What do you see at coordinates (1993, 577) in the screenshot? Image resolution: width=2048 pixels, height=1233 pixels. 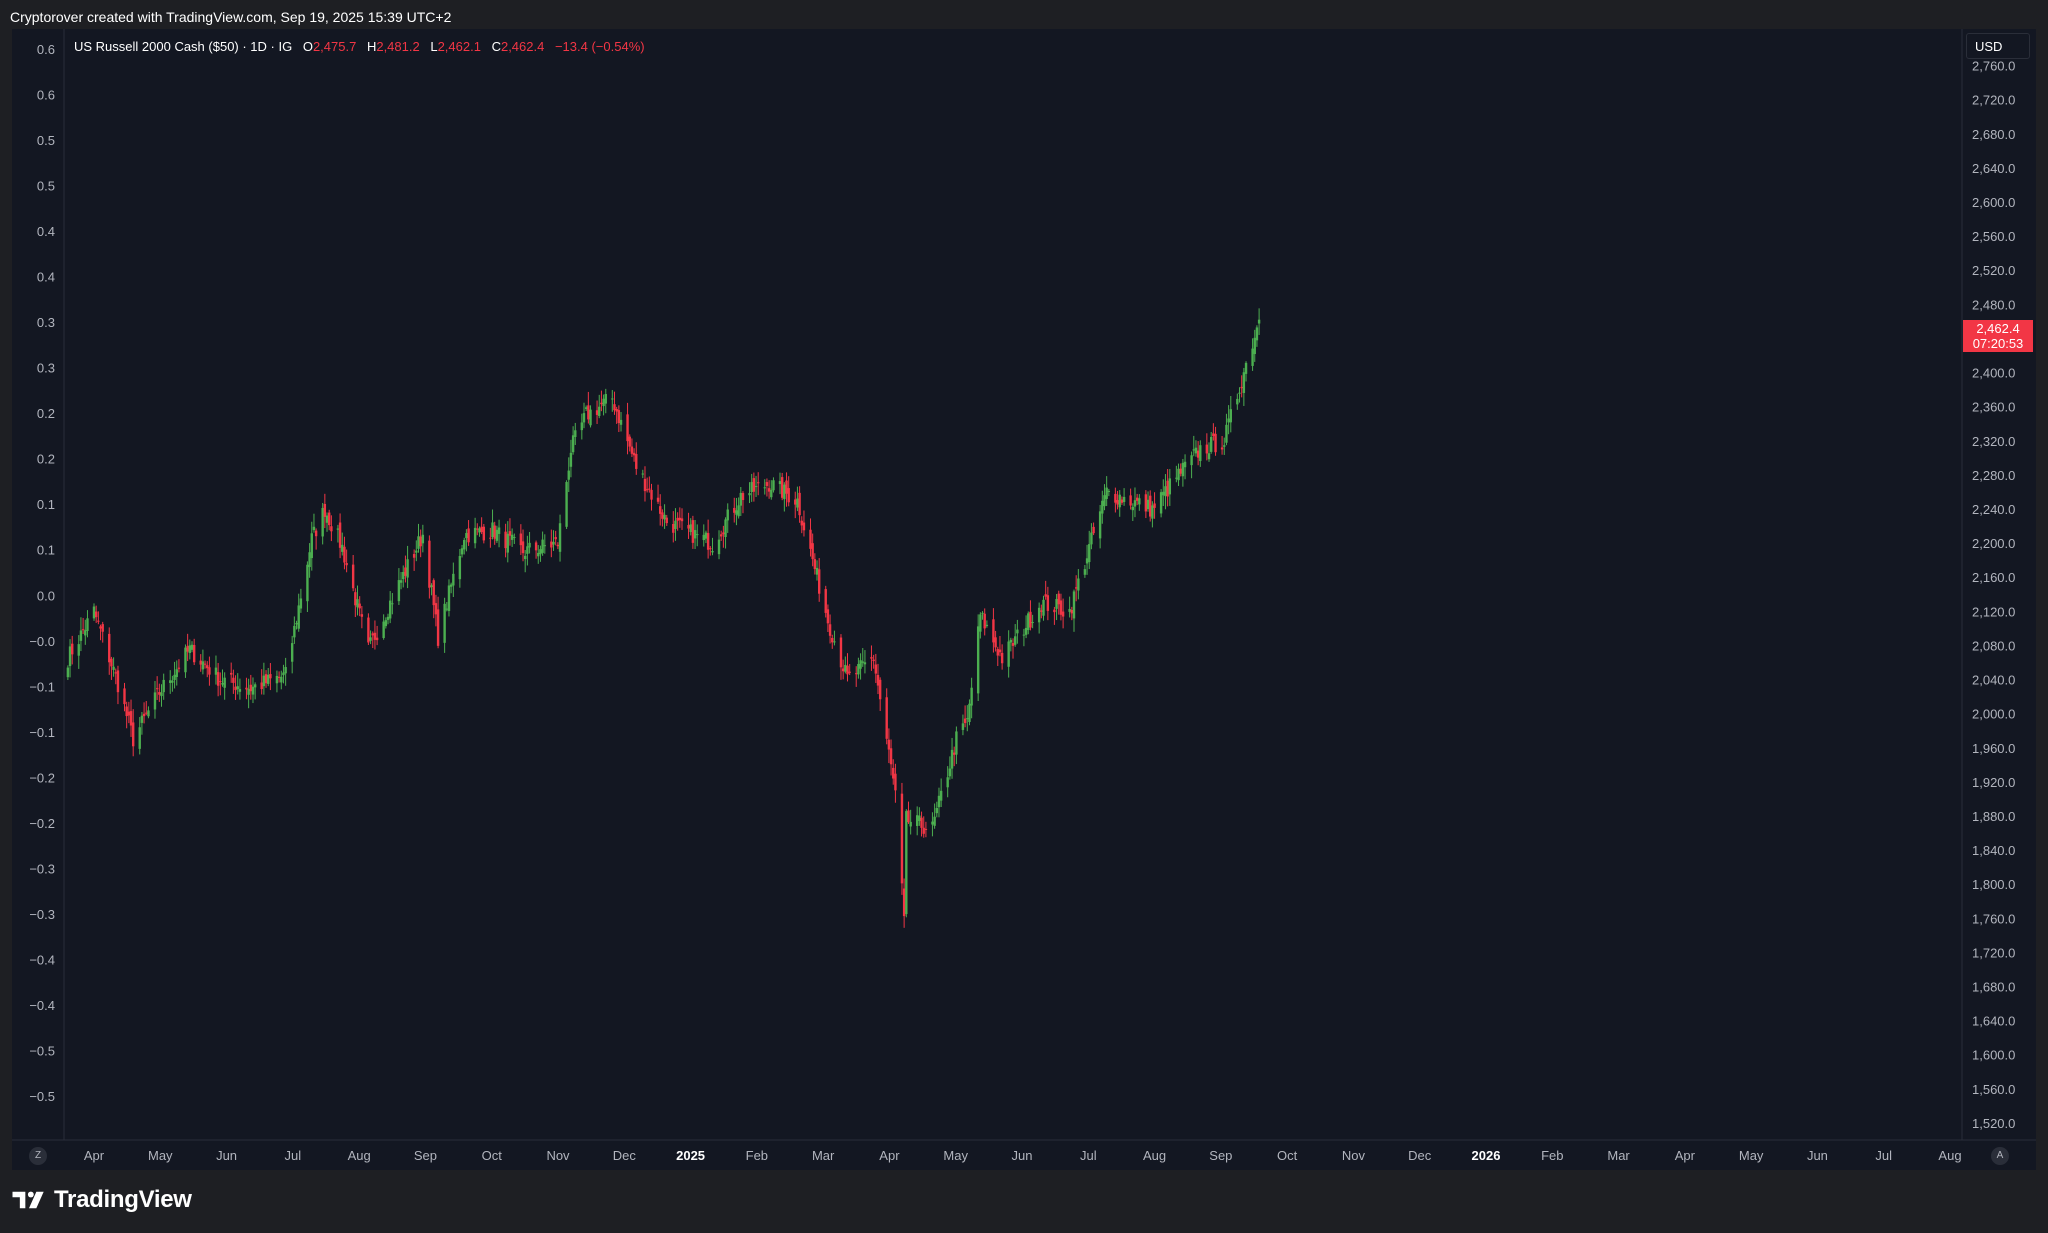 I see `price-tick-label: 2,160.0` at bounding box center [1993, 577].